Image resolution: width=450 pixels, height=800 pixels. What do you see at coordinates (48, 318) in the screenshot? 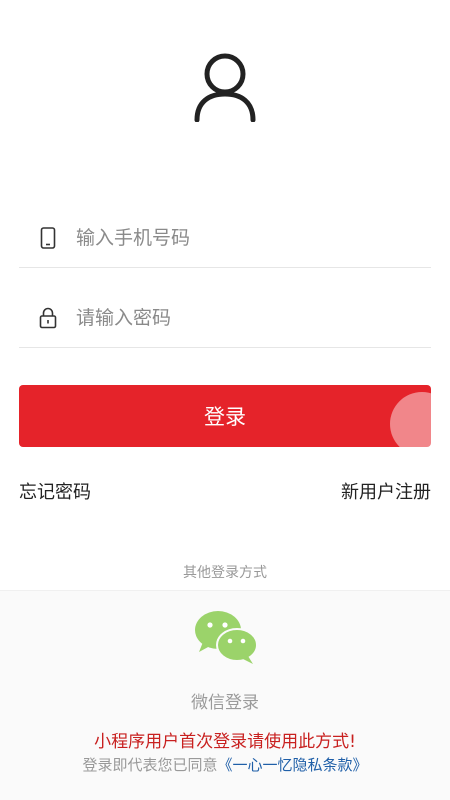
I see `lock-icon` at bounding box center [48, 318].